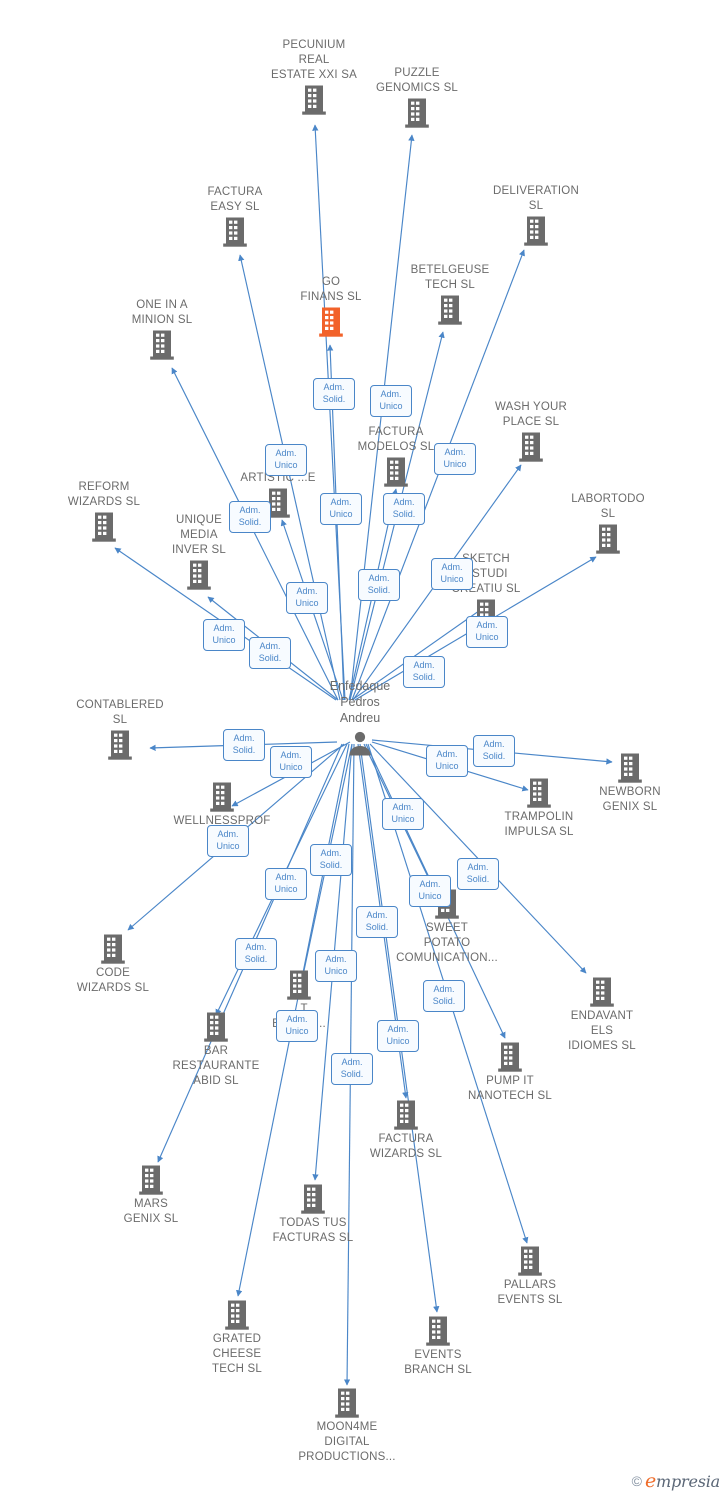  What do you see at coordinates (216, 1066) in the screenshot?
I see `company-label: BAR RESTAURANTE ABID SL` at bounding box center [216, 1066].